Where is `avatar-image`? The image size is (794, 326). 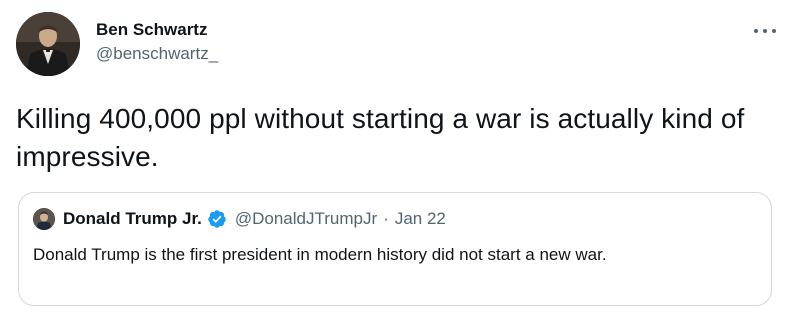
avatar-image is located at coordinates (48, 44).